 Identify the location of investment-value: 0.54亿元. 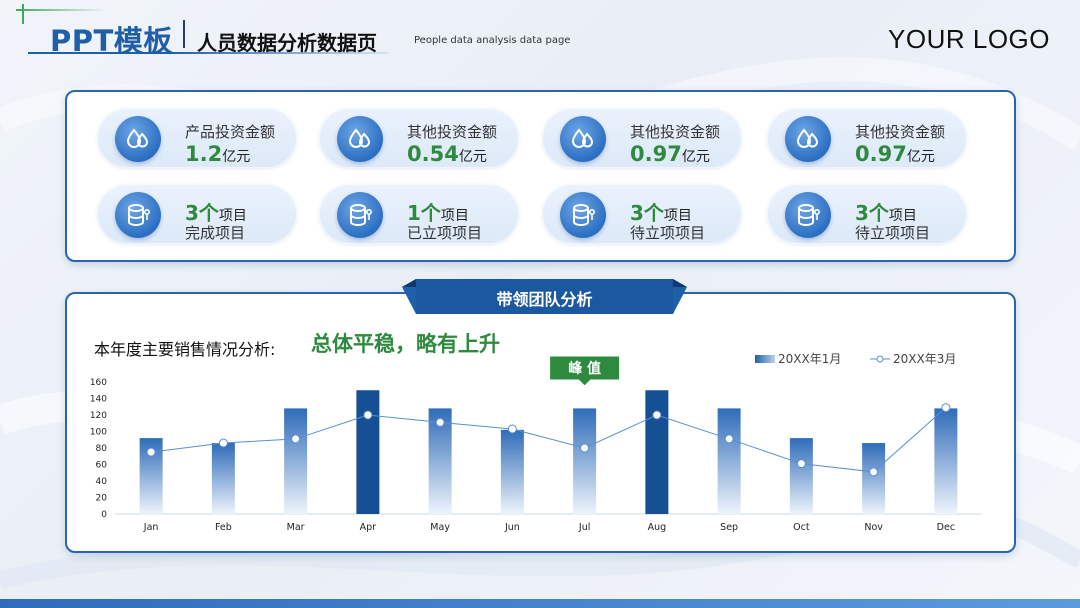
(447, 154).